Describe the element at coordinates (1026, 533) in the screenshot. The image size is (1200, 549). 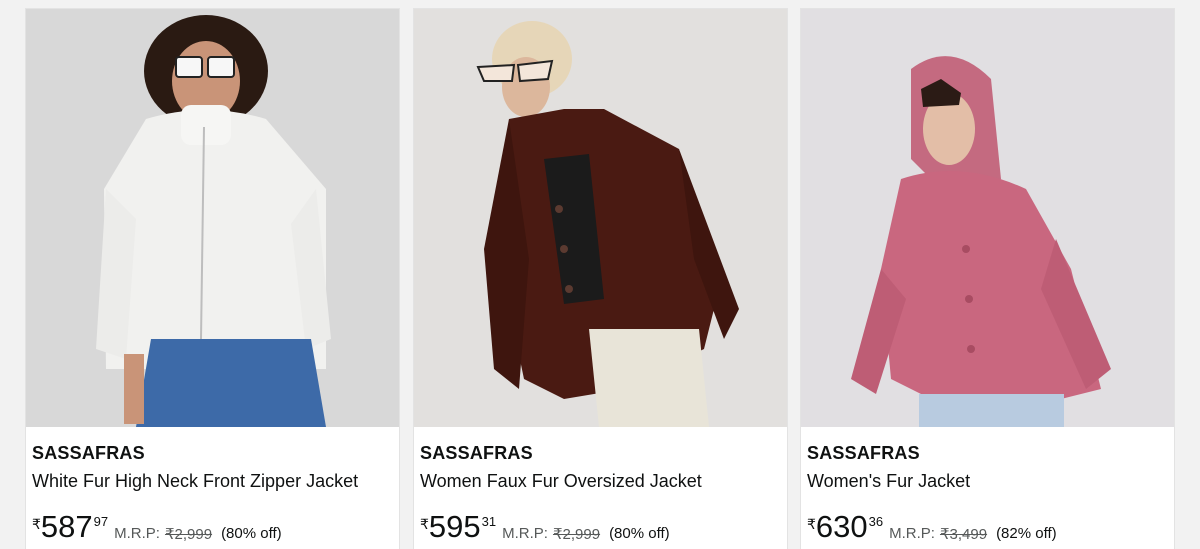
I see `discount-percent: (82% off)` at that location.